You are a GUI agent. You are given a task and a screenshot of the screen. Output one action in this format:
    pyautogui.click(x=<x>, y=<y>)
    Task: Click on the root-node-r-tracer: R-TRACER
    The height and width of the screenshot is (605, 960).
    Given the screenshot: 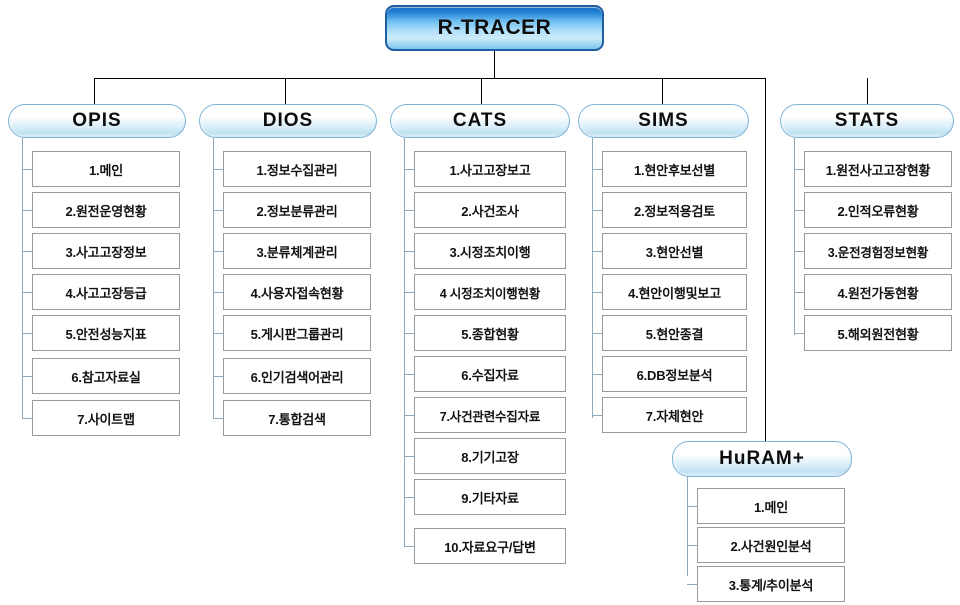 What is the action you would take?
    pyautogui.click(x=494, y=28)
    